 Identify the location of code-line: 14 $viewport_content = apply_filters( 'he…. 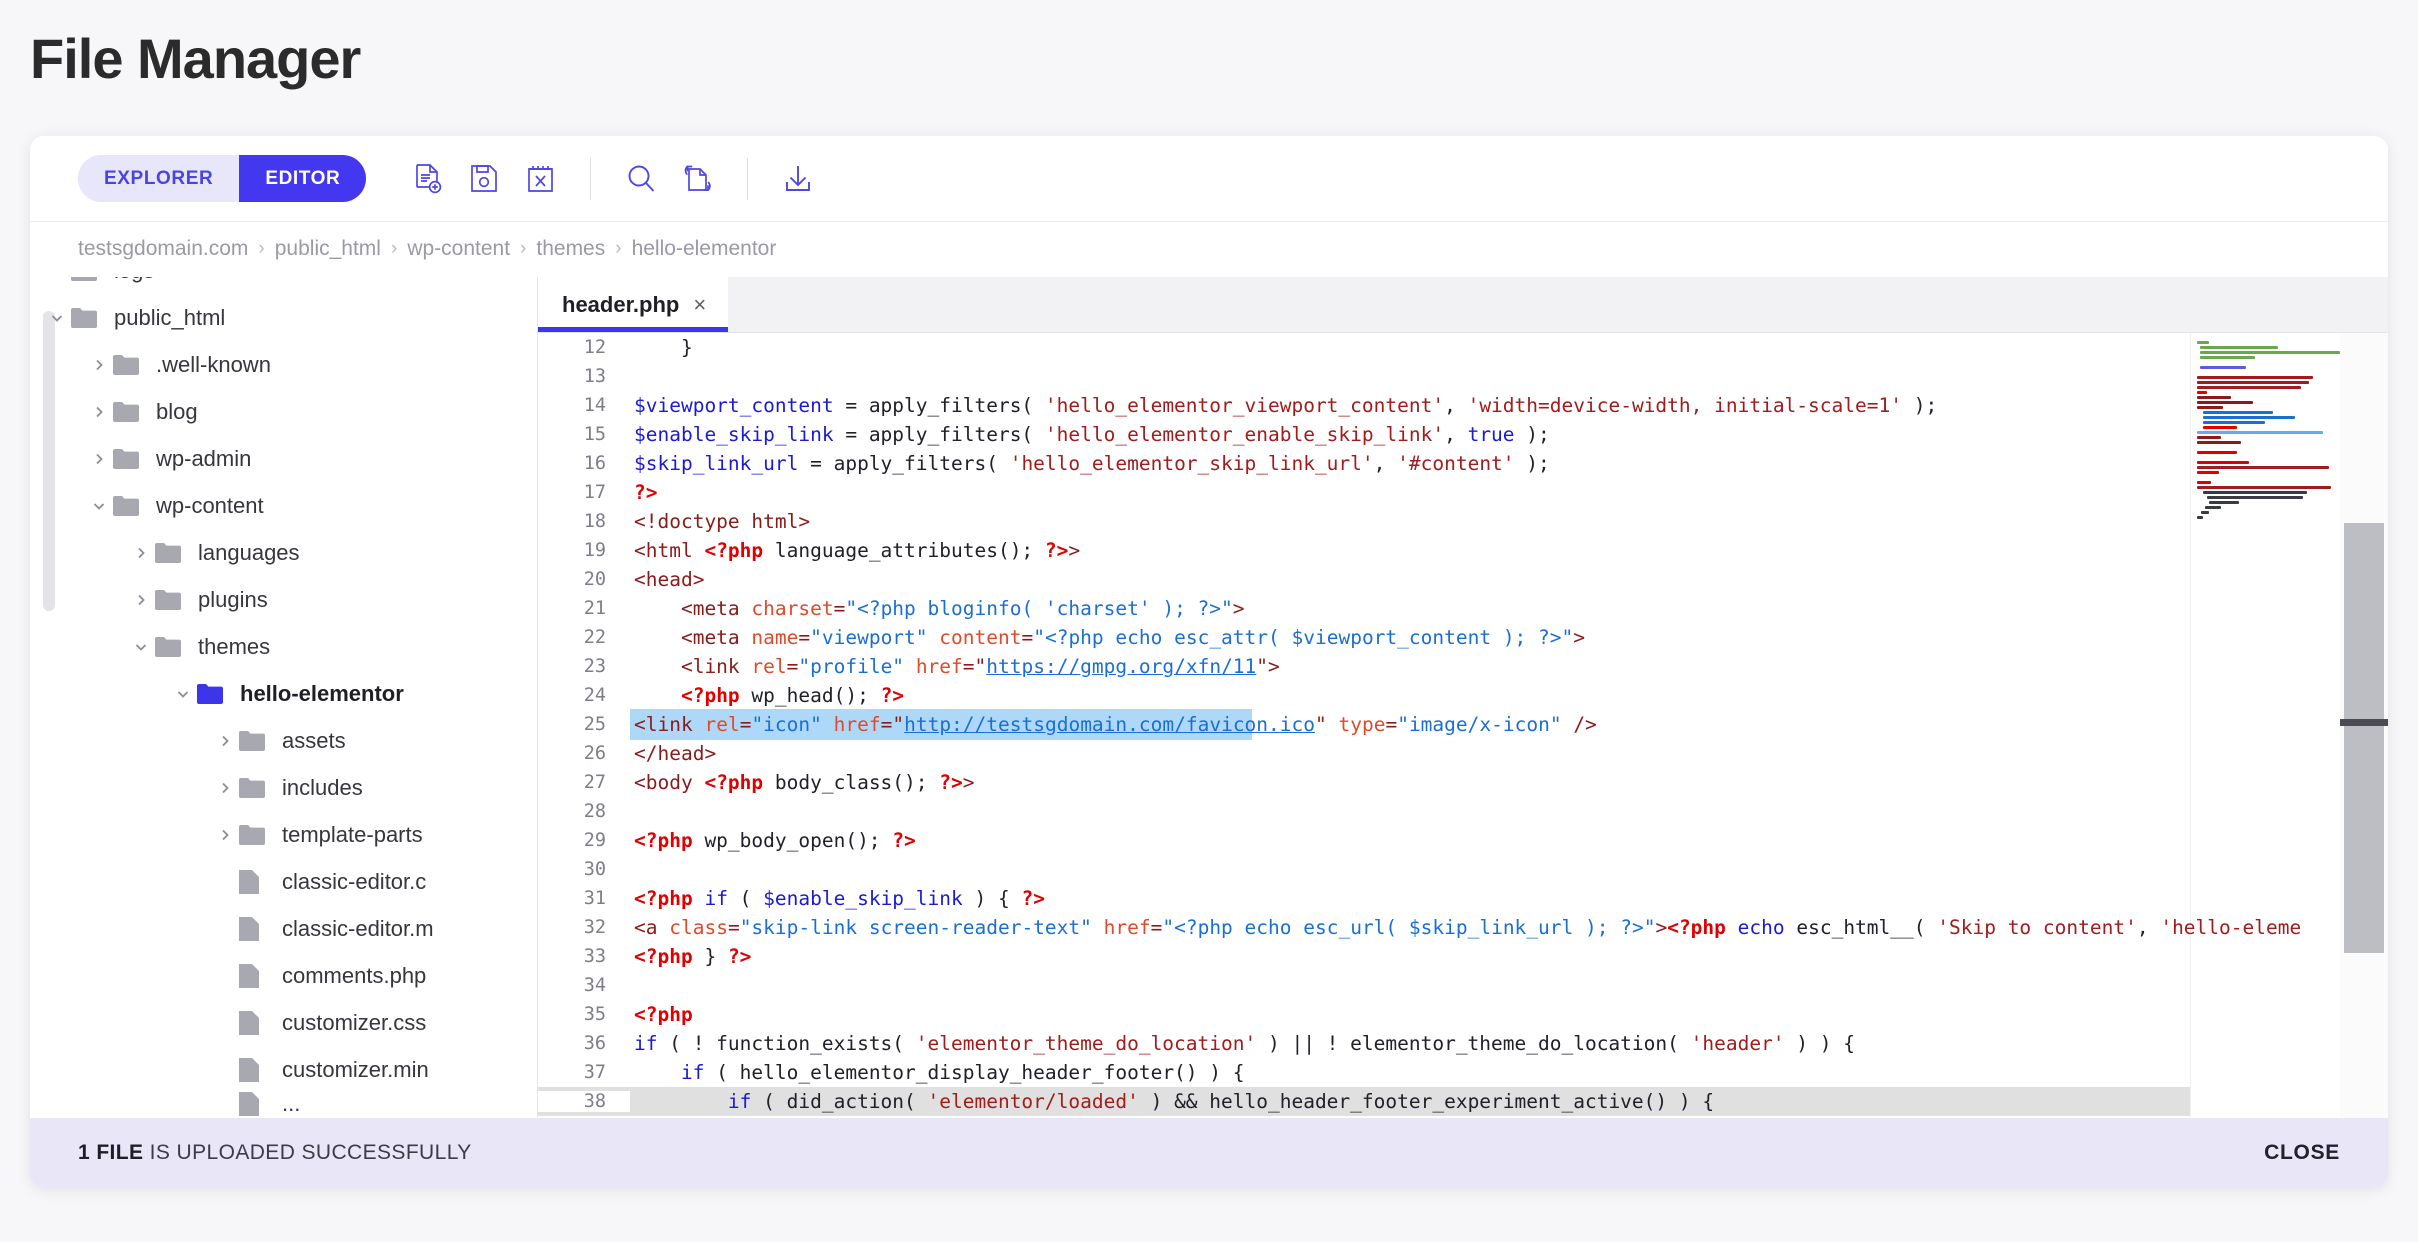
(1463, 405).